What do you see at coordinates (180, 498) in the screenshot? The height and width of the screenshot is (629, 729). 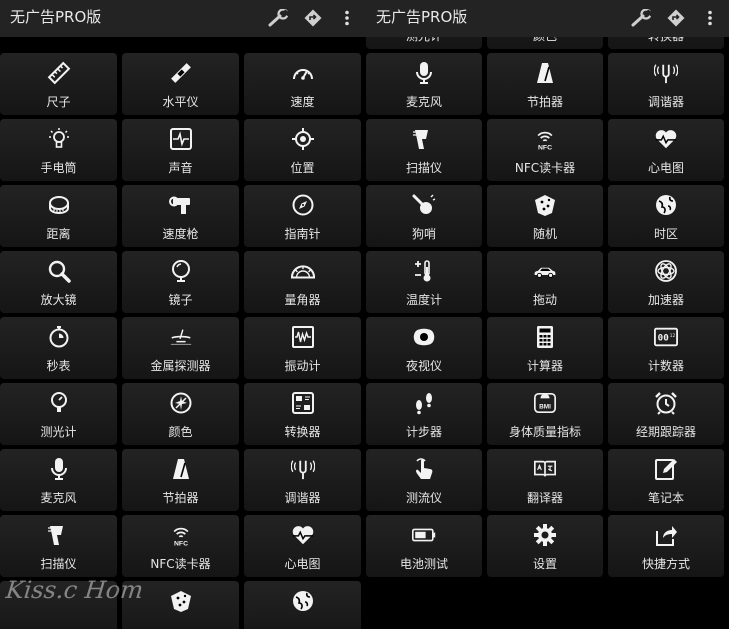 I see `tool-label: 节拍器` at bounding box center [180, 498].